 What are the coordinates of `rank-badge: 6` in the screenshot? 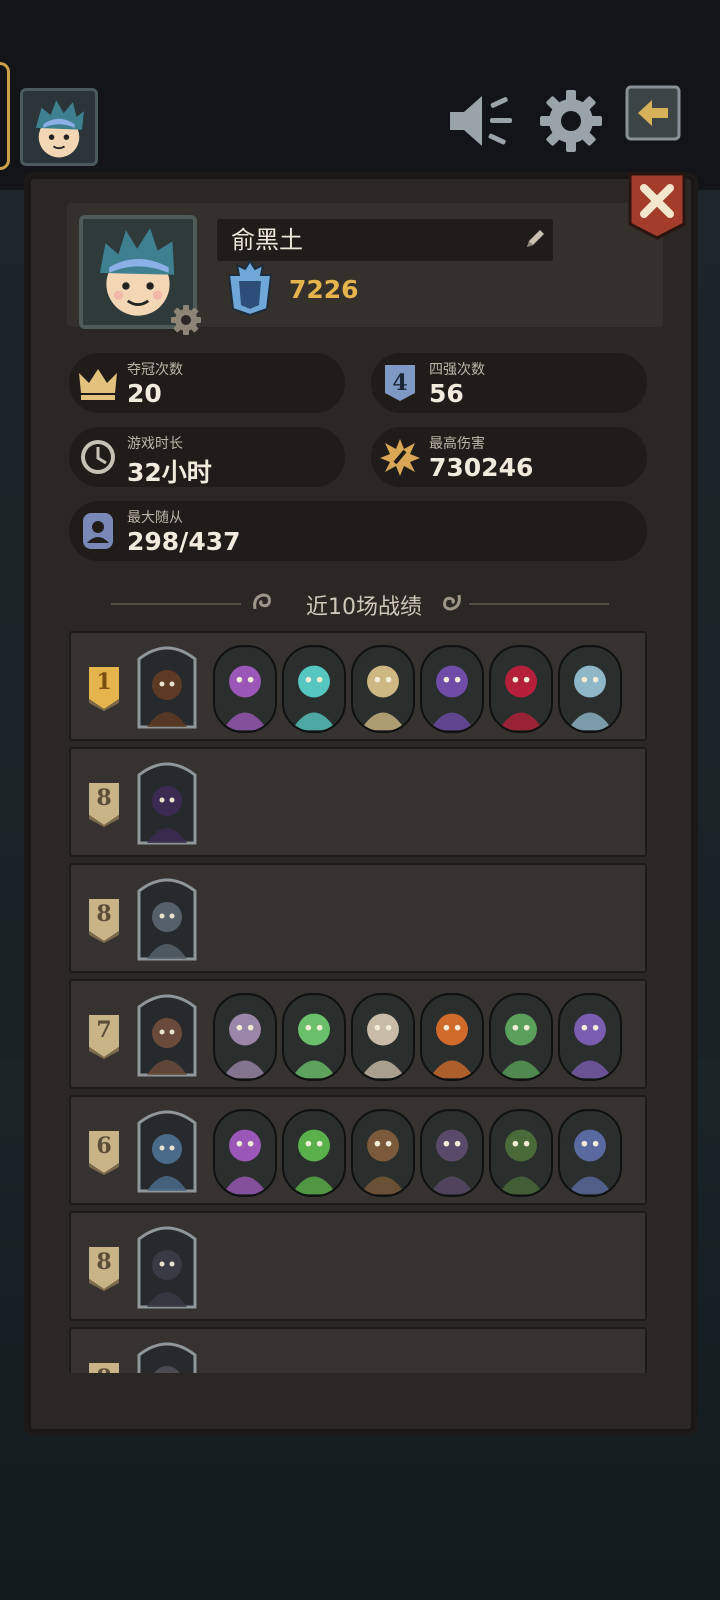 It's located at (104, 1152).